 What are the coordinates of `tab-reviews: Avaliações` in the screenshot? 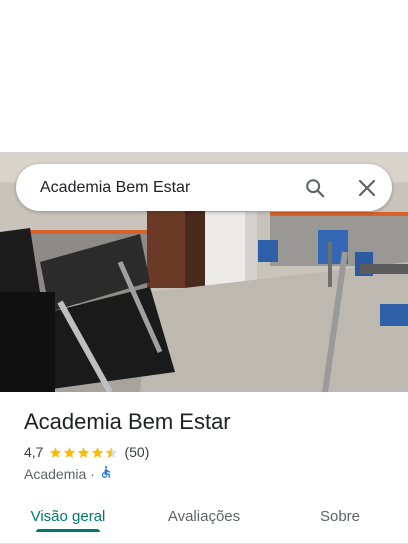 It's located at (204, 516).